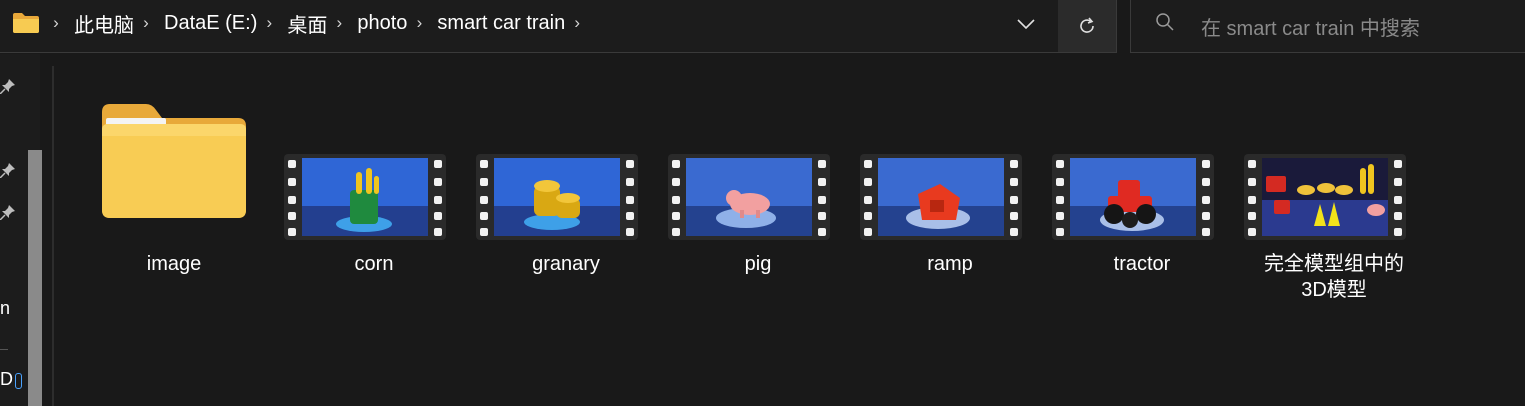 The height and width of the screenshot is (406, 1525). Describe the element at coordinates (1165, 22) in the screenshot. I see `search-icon` at that location.